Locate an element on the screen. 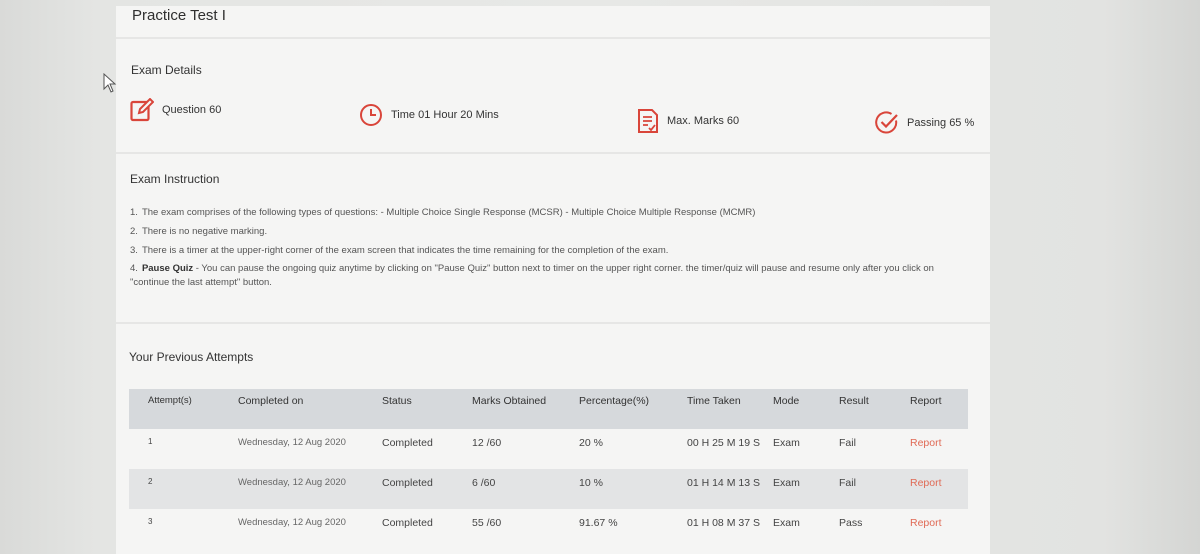  detail-max-marks: Max. Marks 60 is located at coordinates (688, 121).